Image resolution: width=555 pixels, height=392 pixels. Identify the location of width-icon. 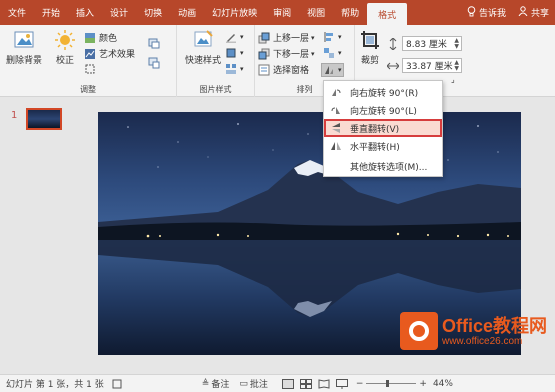
(393, 66).